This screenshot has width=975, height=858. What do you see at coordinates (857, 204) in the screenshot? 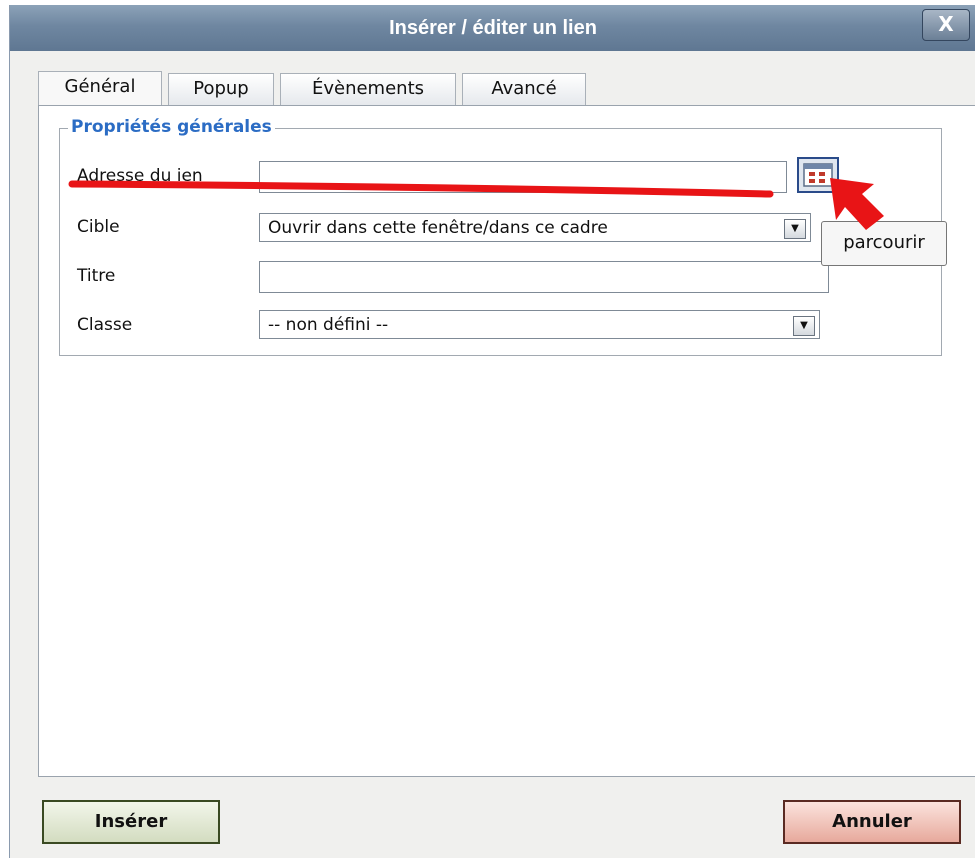
I see `annotation-arrow` at bounding box center [857, 204].